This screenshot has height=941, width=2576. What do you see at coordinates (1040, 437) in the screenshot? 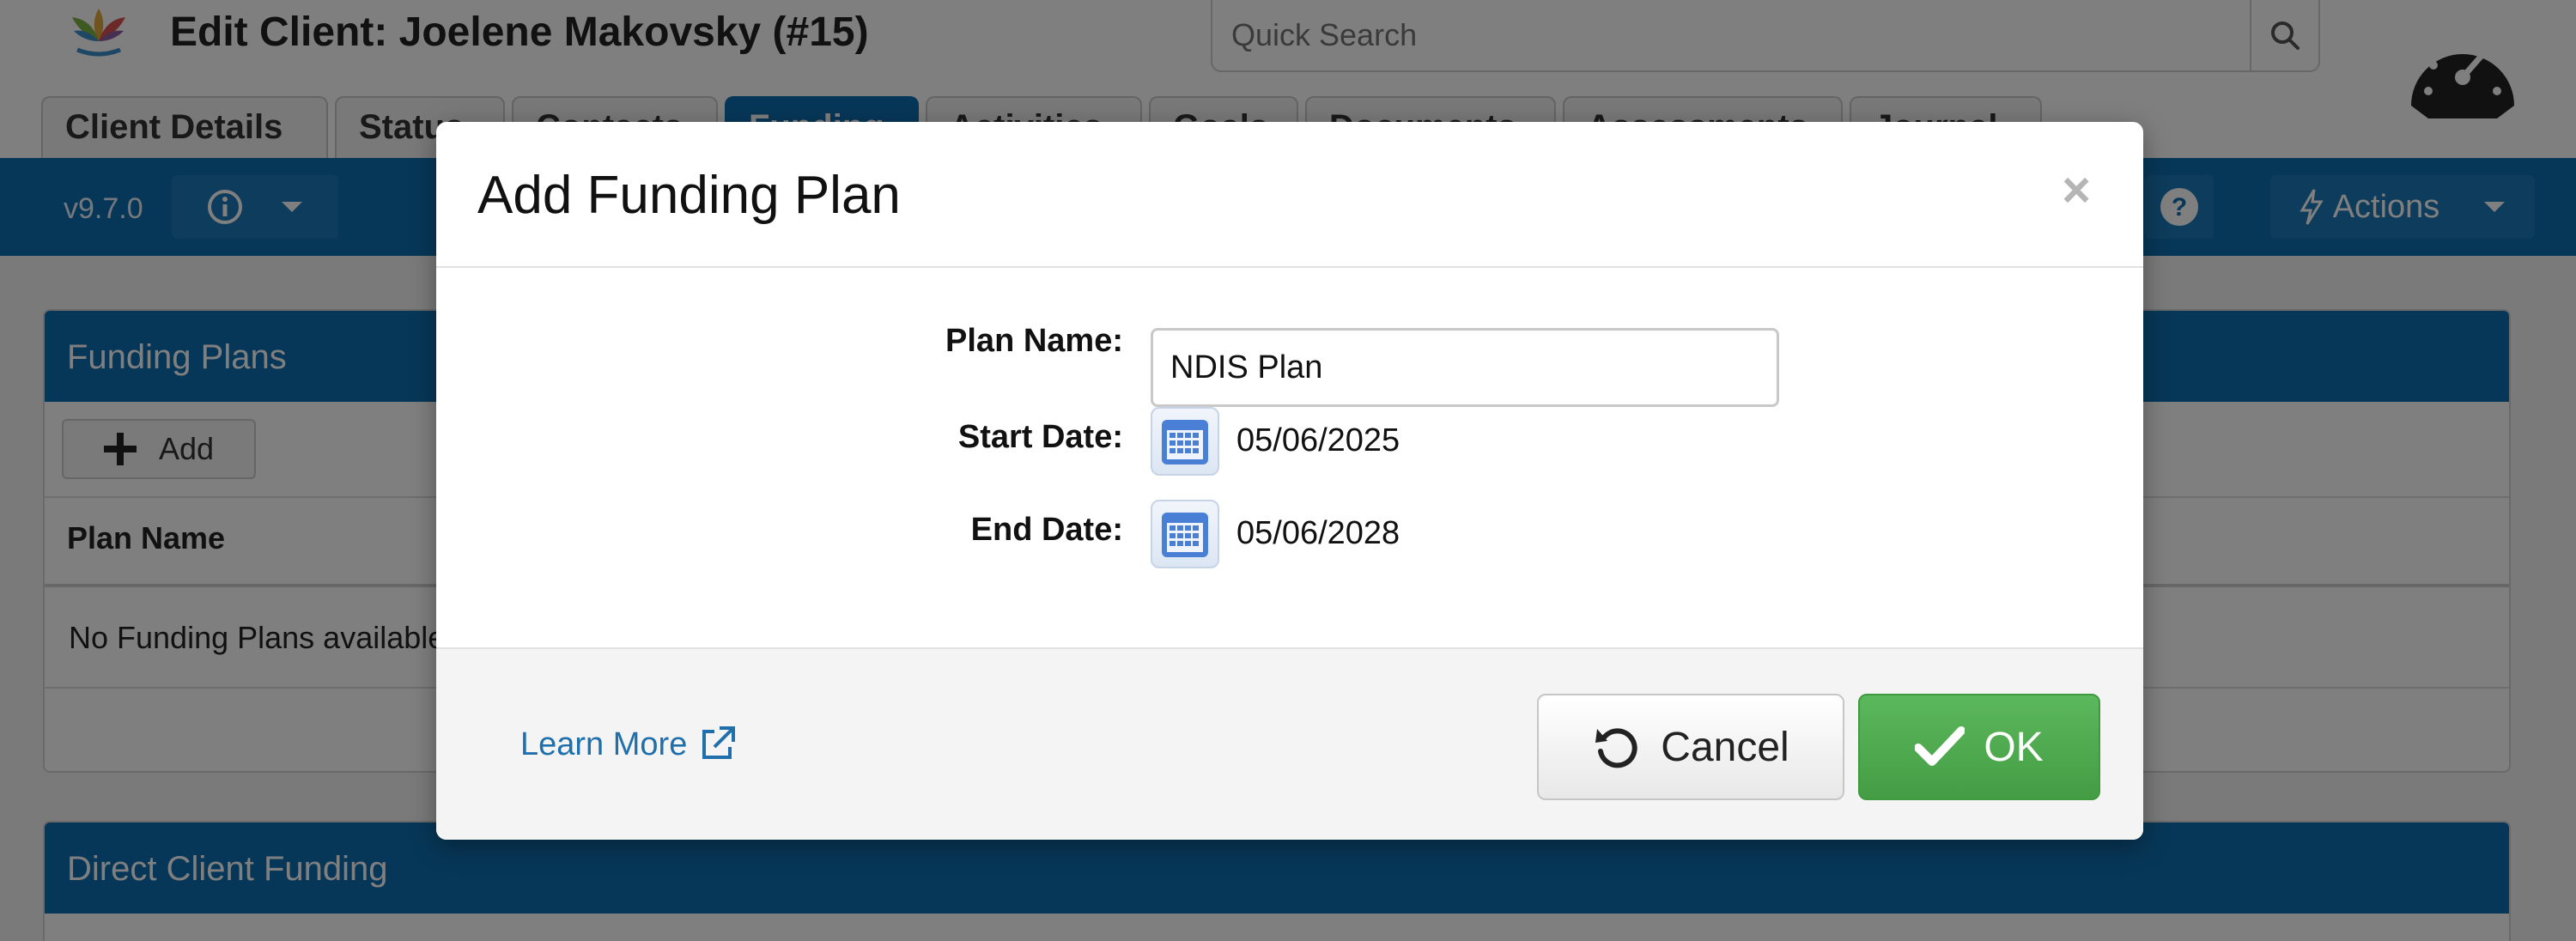
I see `start-date-label: Start Date:` at bounding box center [1040, 437].